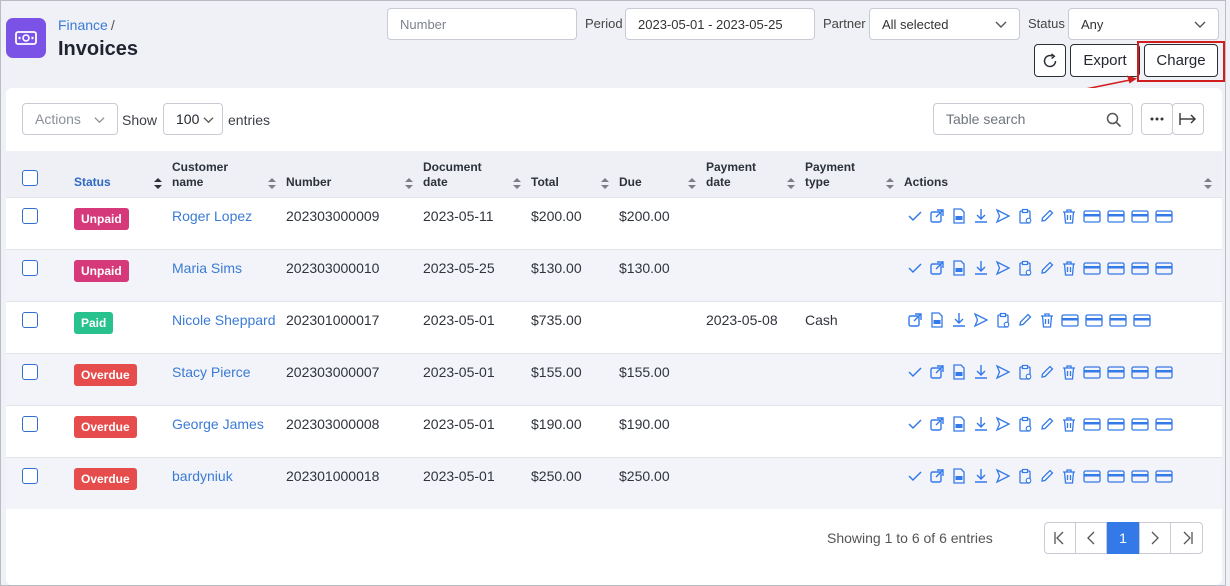  Describe the element at coordinates (1188, 119) in the screenshot. I see `column-toggle-button` at that location.